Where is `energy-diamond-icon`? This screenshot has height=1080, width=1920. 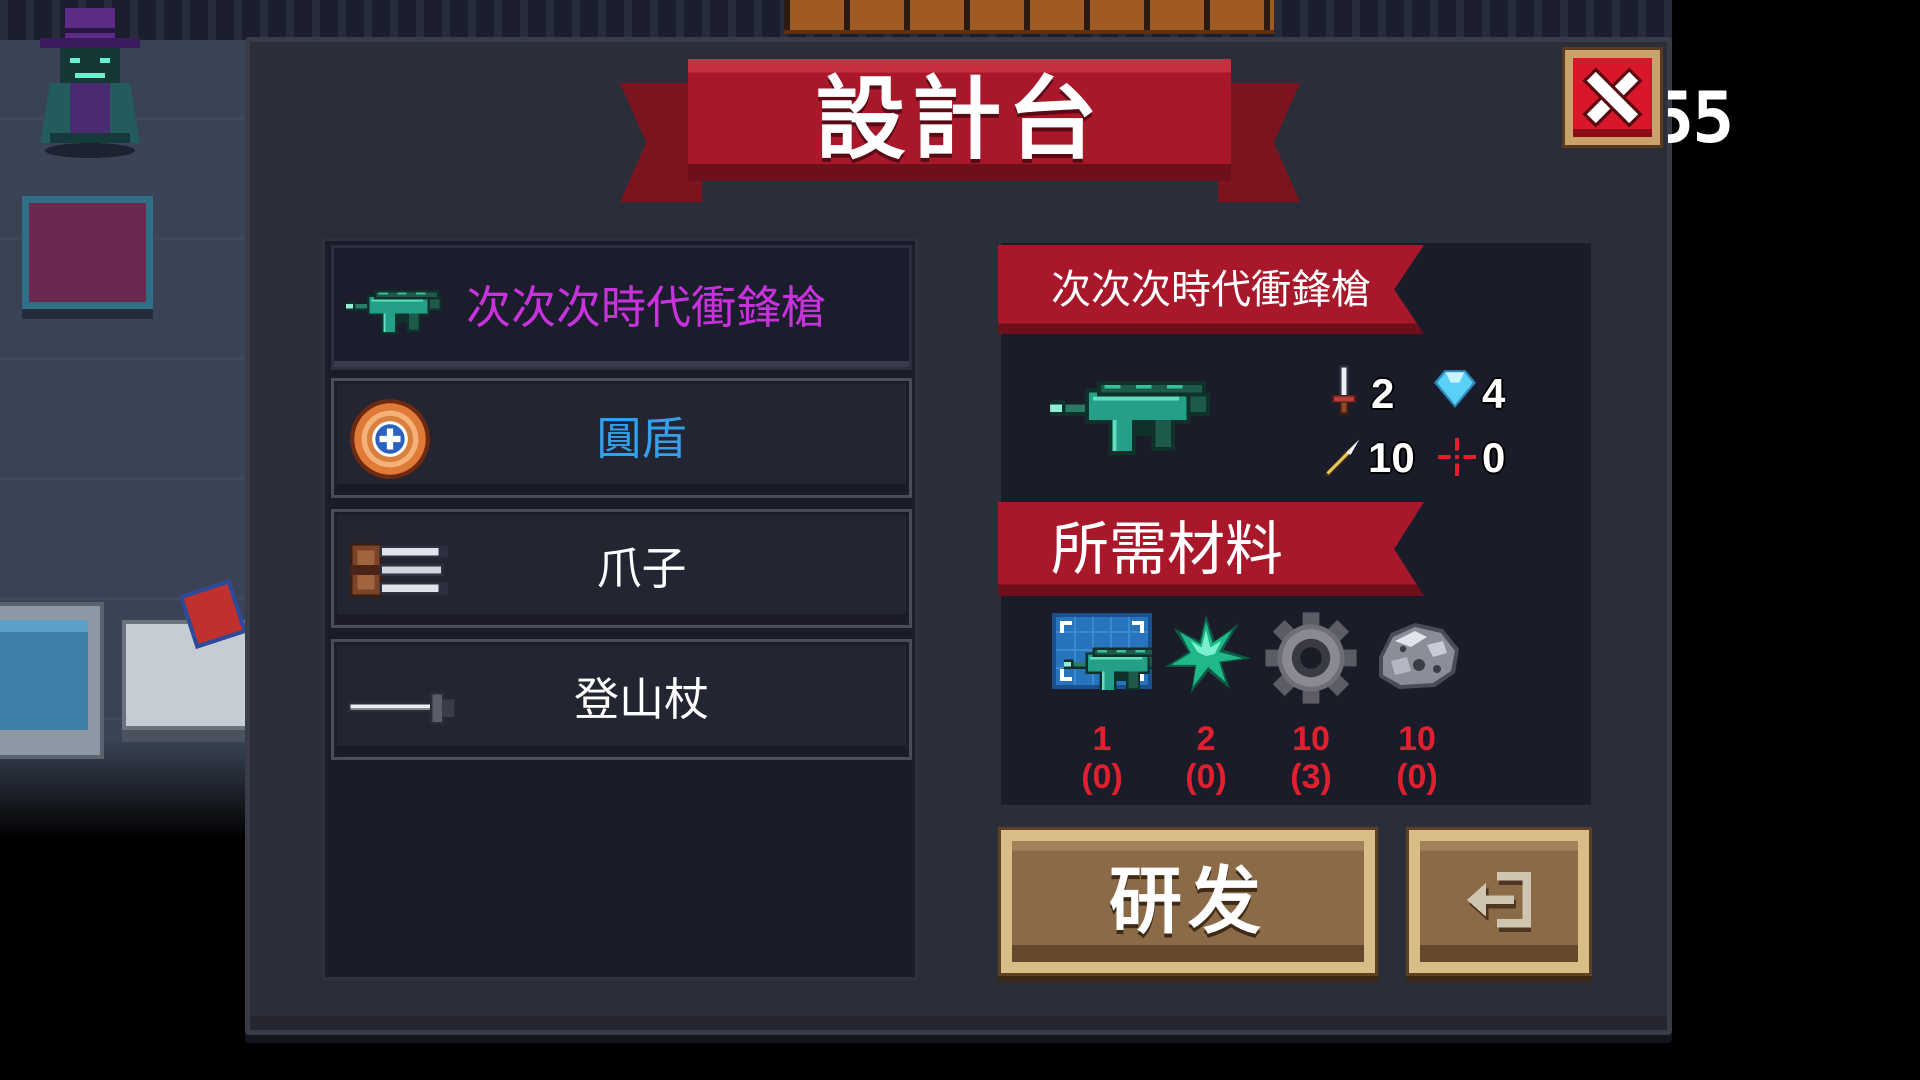 energy-diamond-icon is located at coordinates (1455, 389).